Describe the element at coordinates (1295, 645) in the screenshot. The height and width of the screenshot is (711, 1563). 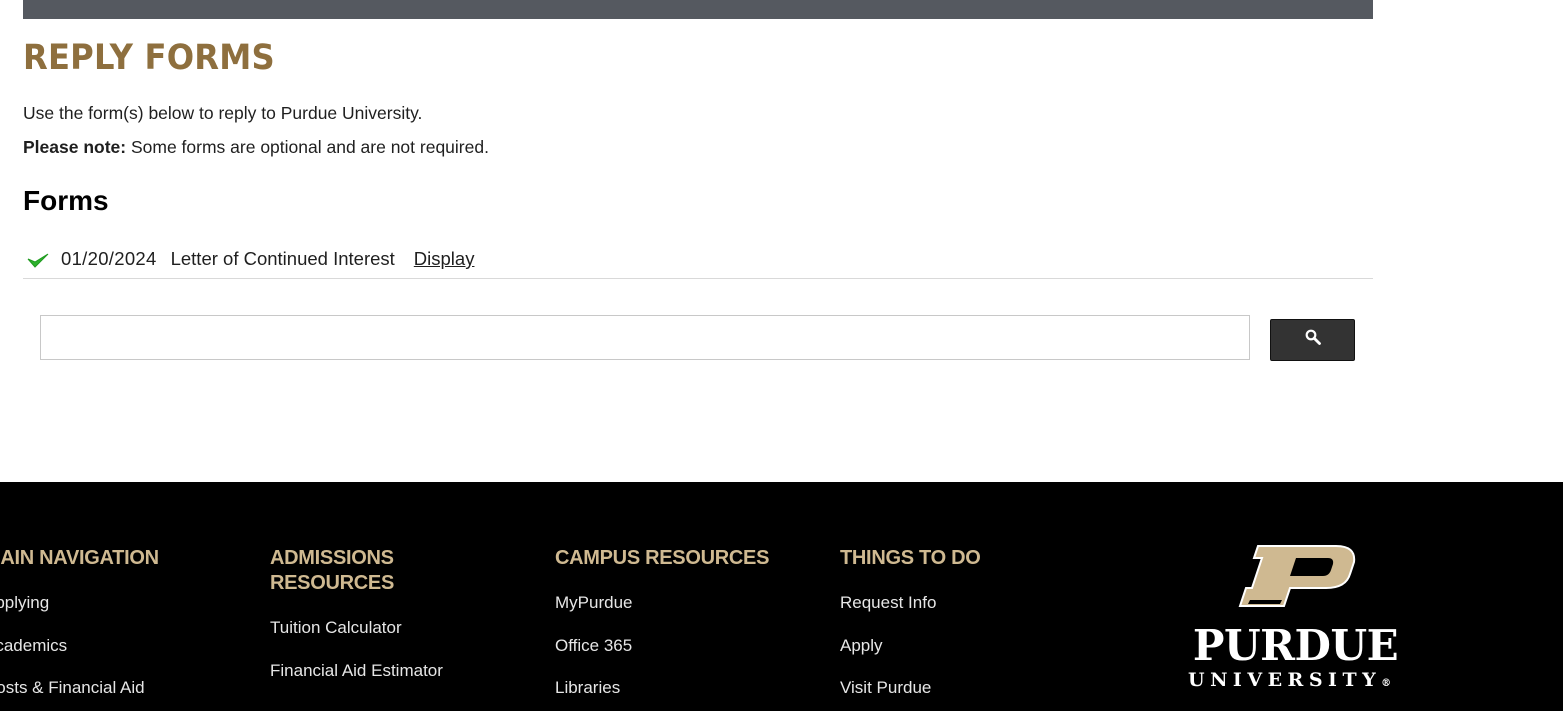
I see `logo-wordmark: PURDUE` at that location.